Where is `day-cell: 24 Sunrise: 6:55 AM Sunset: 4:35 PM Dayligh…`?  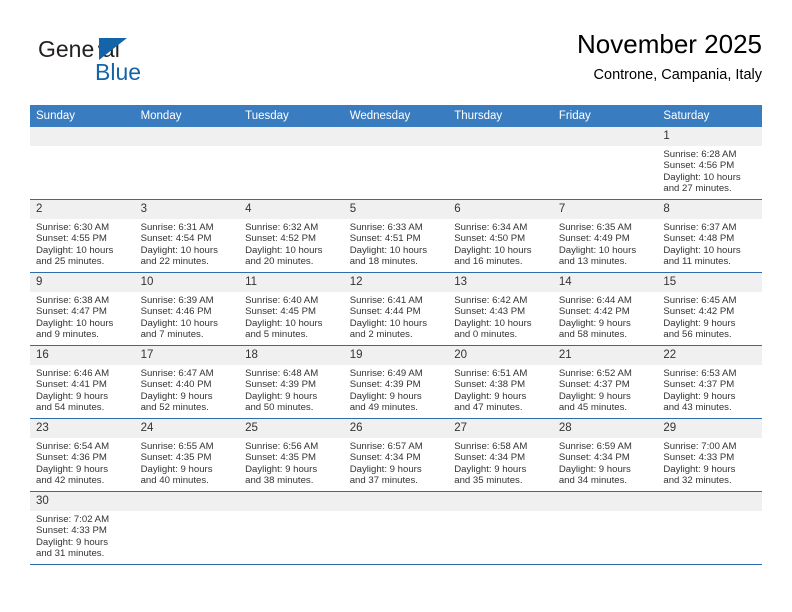
day-cell: 24 Sunrise: 6:55 AM Sunset: 4:35 PM Dayligh… is located at coordinates (187, 455).